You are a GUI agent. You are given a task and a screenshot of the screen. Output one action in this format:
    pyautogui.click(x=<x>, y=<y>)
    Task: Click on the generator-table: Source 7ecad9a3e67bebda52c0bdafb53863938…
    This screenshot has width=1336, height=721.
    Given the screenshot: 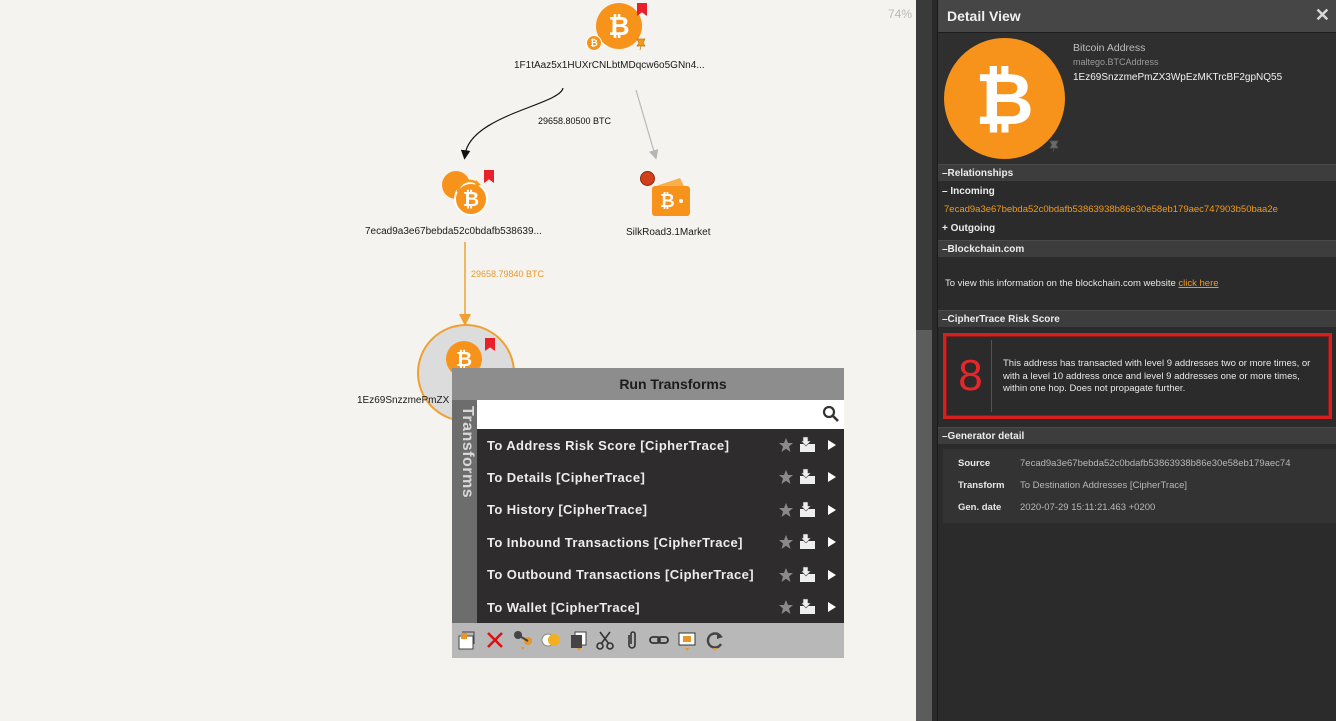 What is the action you would take?
    pyautogui.click(x=1139, y=486)
    